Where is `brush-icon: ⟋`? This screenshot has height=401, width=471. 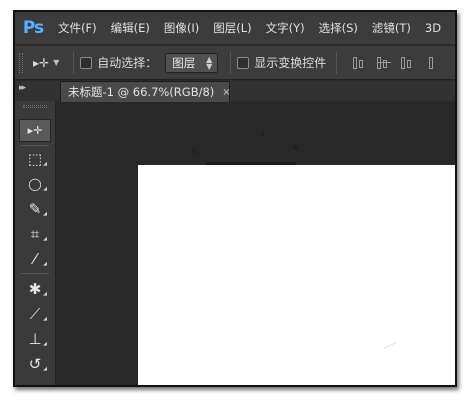
brush-icon: ⟋ is located at coordinates (35, 313).